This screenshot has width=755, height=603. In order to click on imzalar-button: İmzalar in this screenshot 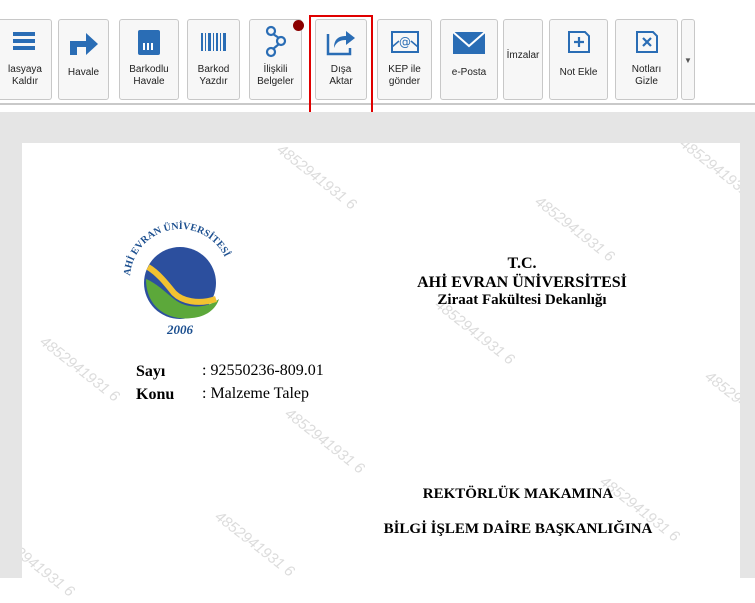, I will do `click(523, 59)`.